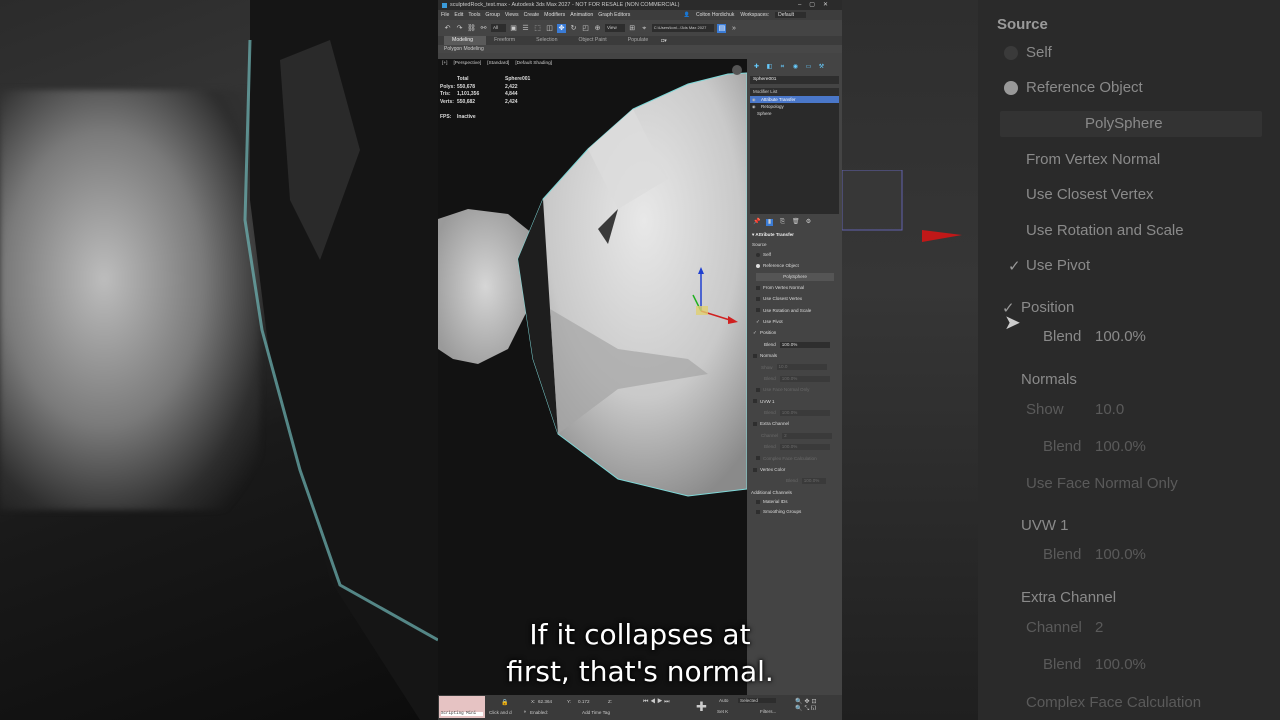 Image resolution: width=1280 pixels, height=720 pixels. What do you see at coordinates (581, 15) in the screenshot?
I see `menu-animation: Animation` at bounding box center [581, 15].